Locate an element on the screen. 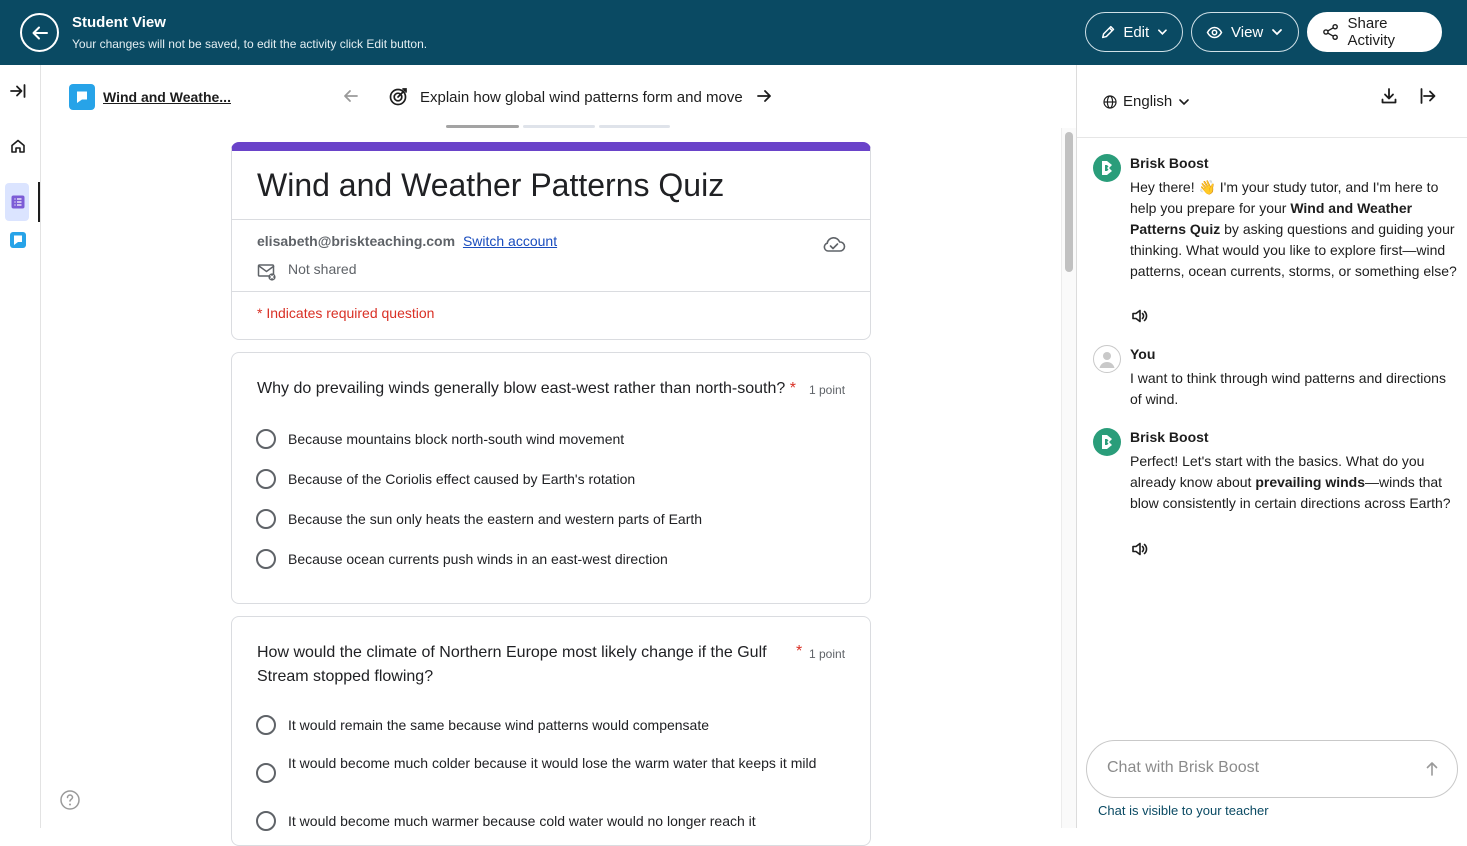 The image size is (1467, 846). language-selector: English is located at coordinates (1146, 101).